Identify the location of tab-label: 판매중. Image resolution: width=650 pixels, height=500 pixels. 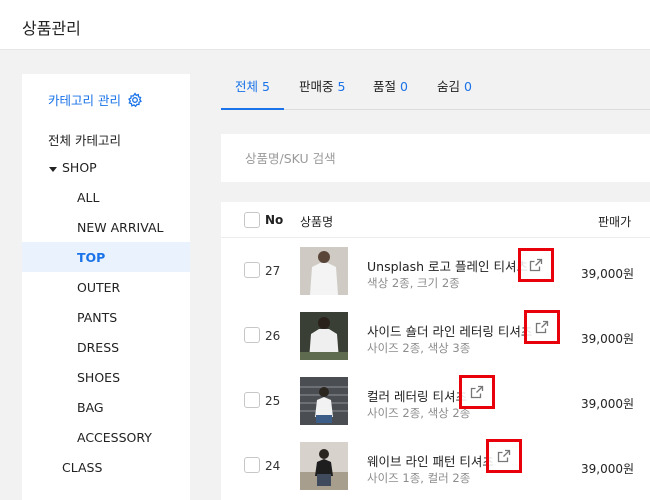
(316, 86).